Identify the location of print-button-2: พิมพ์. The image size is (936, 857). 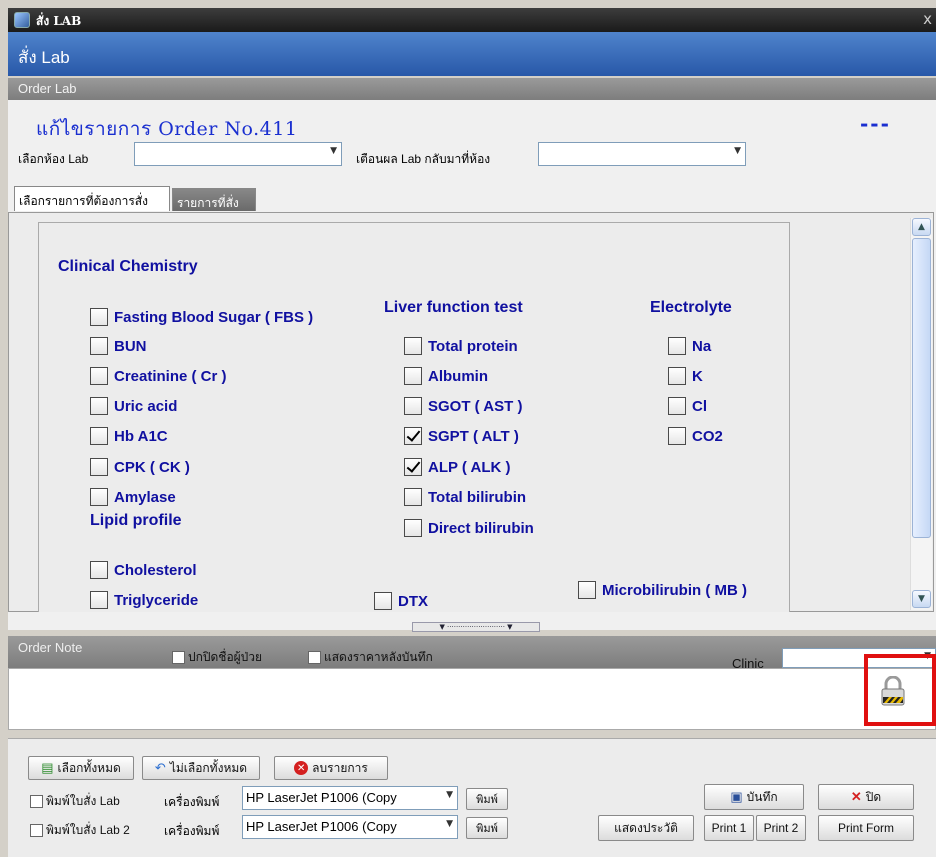
(487, 828).